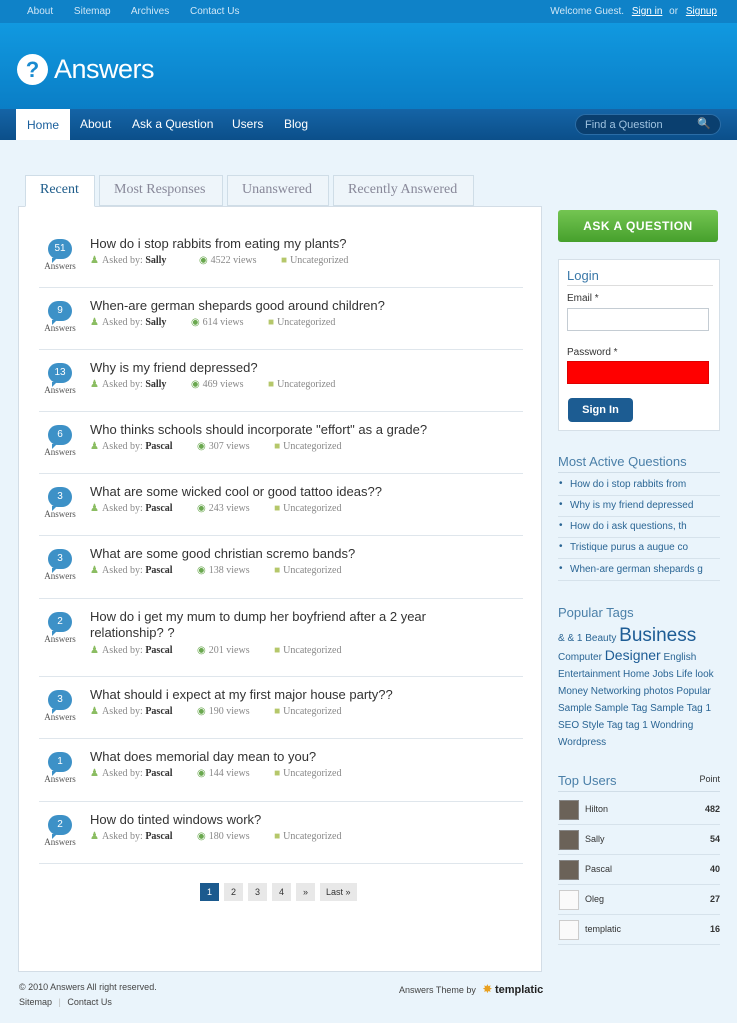 The width and height of the screenshot is (737, 1023). Describe the element at coordinates (60, 191) in the screenshot. I see `tab-recent: Recent` at that location.